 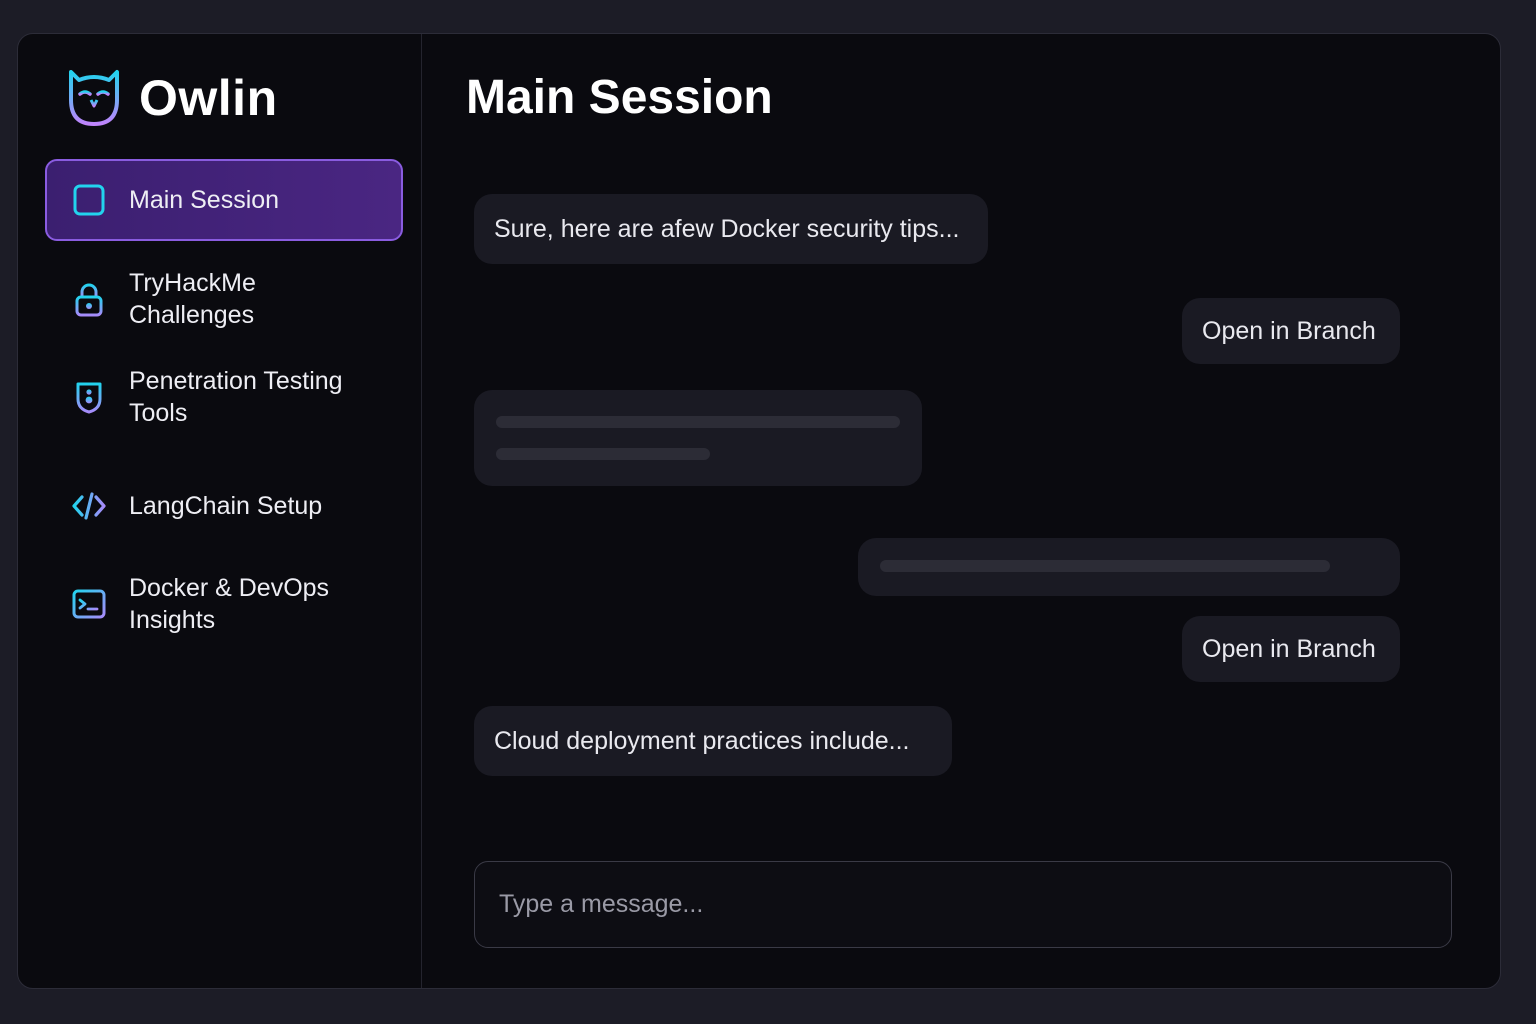 I want to click on message-input, so click(x=963, y=904).